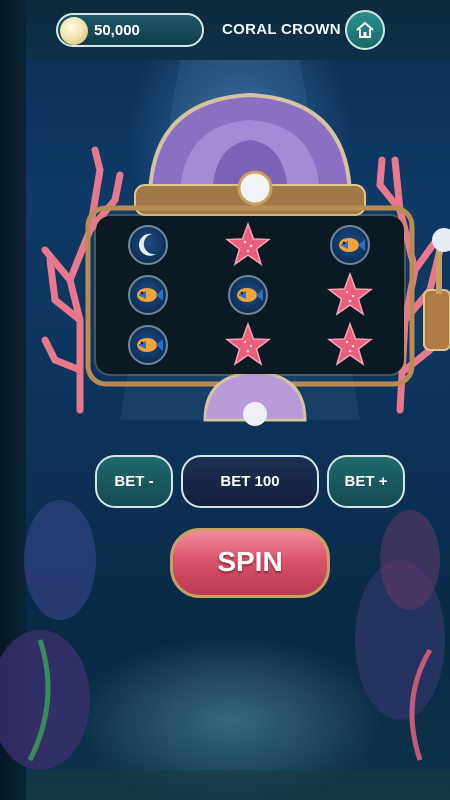  What do you see at coordinates (250, 563) in the screenshot?
I see `spin-button: SPIN` at bounding box center [250, 563].